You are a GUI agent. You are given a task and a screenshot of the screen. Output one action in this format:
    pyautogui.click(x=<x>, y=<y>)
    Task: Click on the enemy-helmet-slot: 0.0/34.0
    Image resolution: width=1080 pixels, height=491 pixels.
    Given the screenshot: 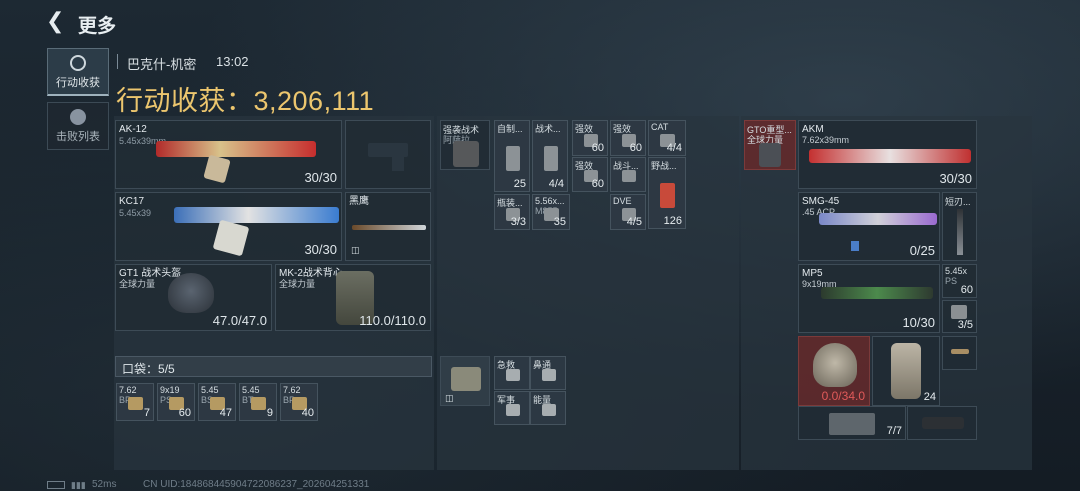 What is the action you would take?
    pyautogui.click(x=834, y=371)
    